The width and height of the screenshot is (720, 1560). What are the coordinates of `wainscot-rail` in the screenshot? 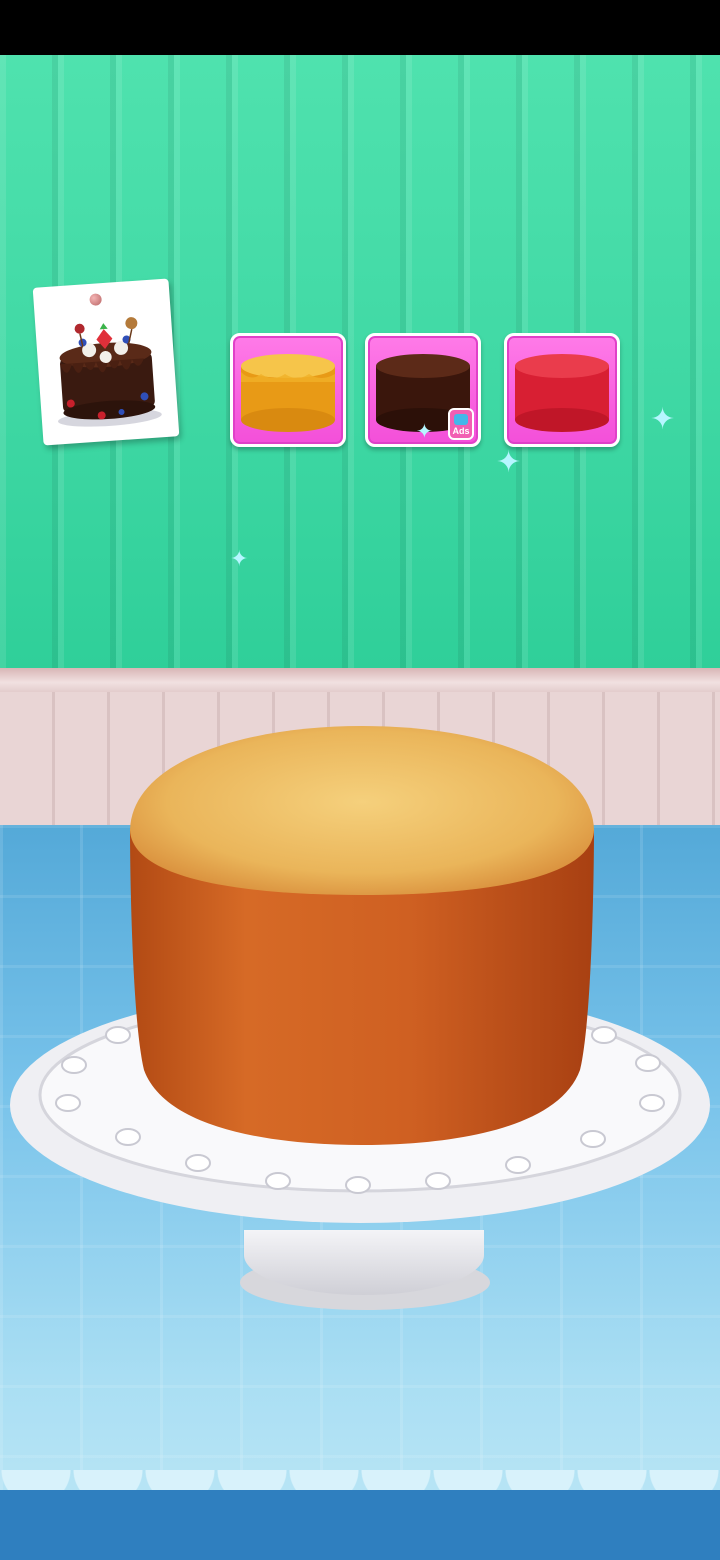 It's located at (360, 680).